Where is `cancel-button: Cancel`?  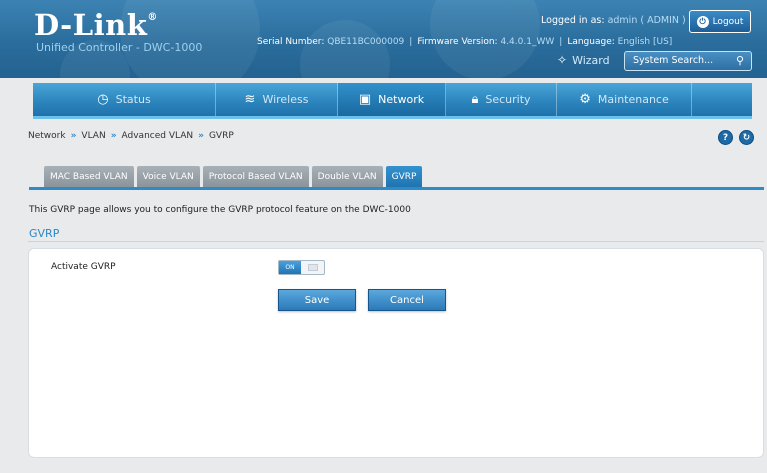
cancel-button: Cancel is located at coordinates (407, 300).